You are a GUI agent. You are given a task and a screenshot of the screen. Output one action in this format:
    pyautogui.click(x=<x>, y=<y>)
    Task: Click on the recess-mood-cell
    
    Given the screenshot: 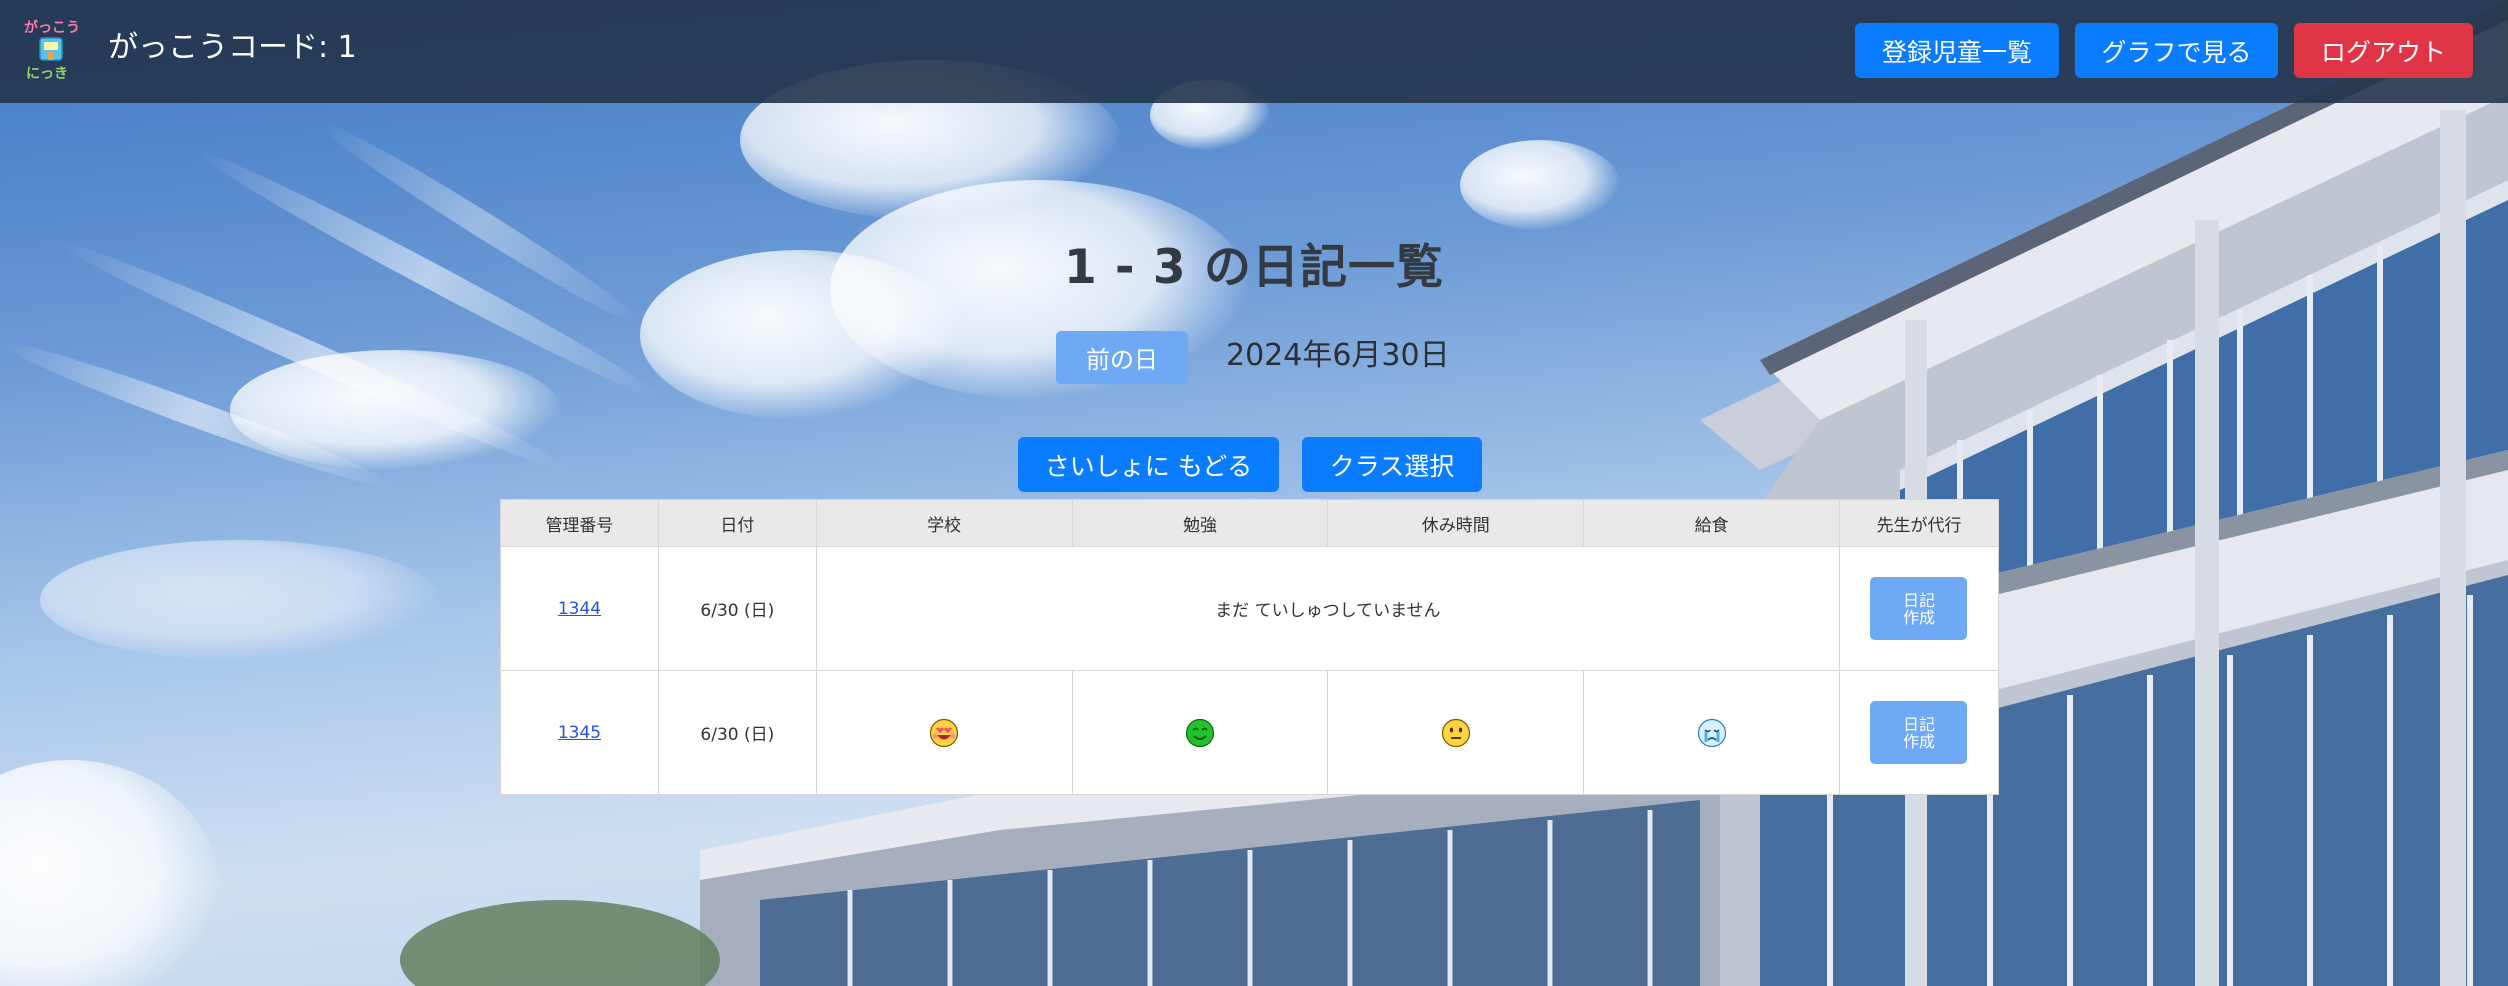 What is the action you would take?
    pyautogui.click(x=1456, y=732)
    